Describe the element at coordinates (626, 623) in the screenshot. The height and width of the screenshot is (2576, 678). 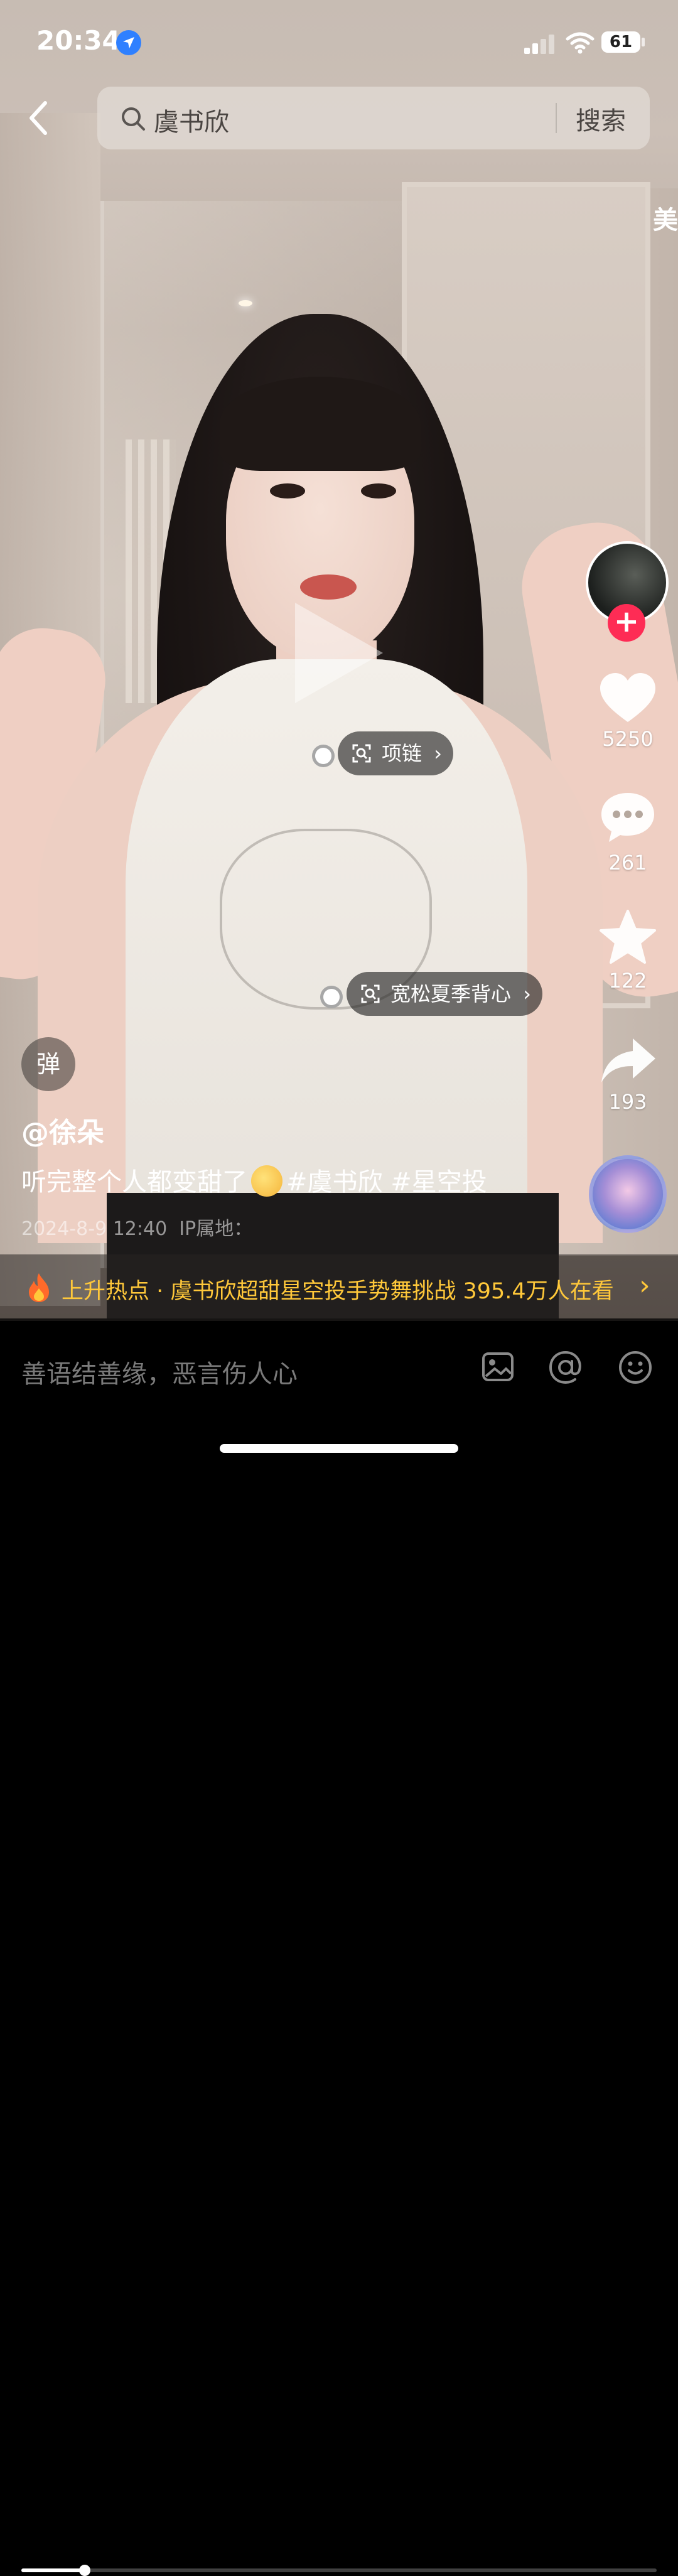
I see `follow-button: +` at that location.